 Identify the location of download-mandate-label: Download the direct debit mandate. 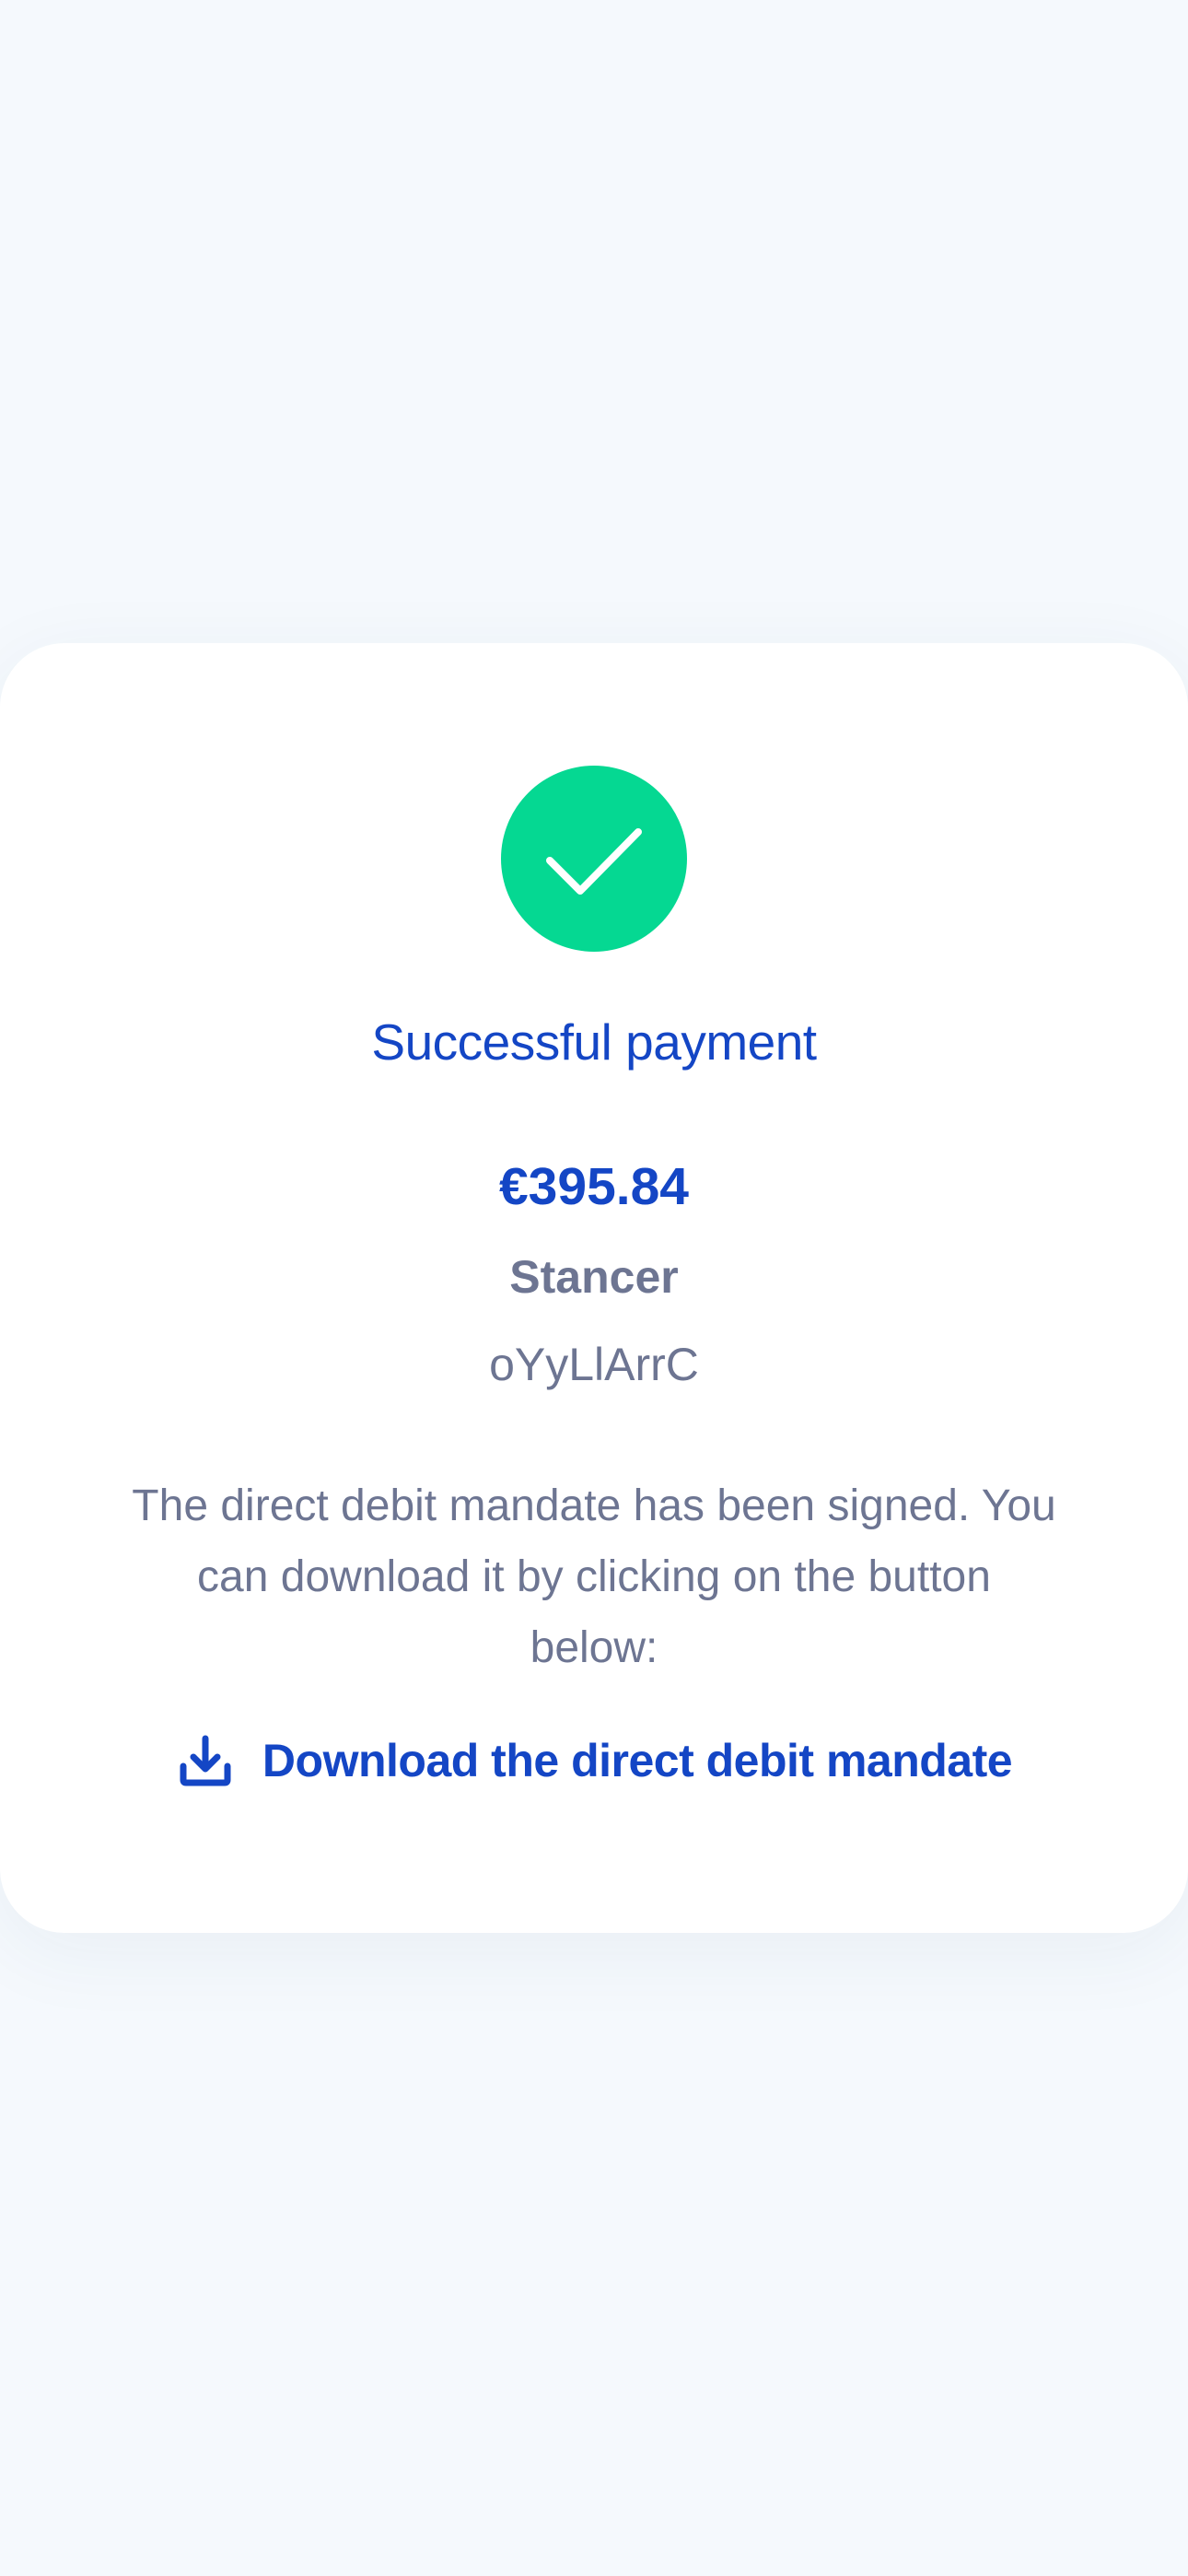
(637, 1760).